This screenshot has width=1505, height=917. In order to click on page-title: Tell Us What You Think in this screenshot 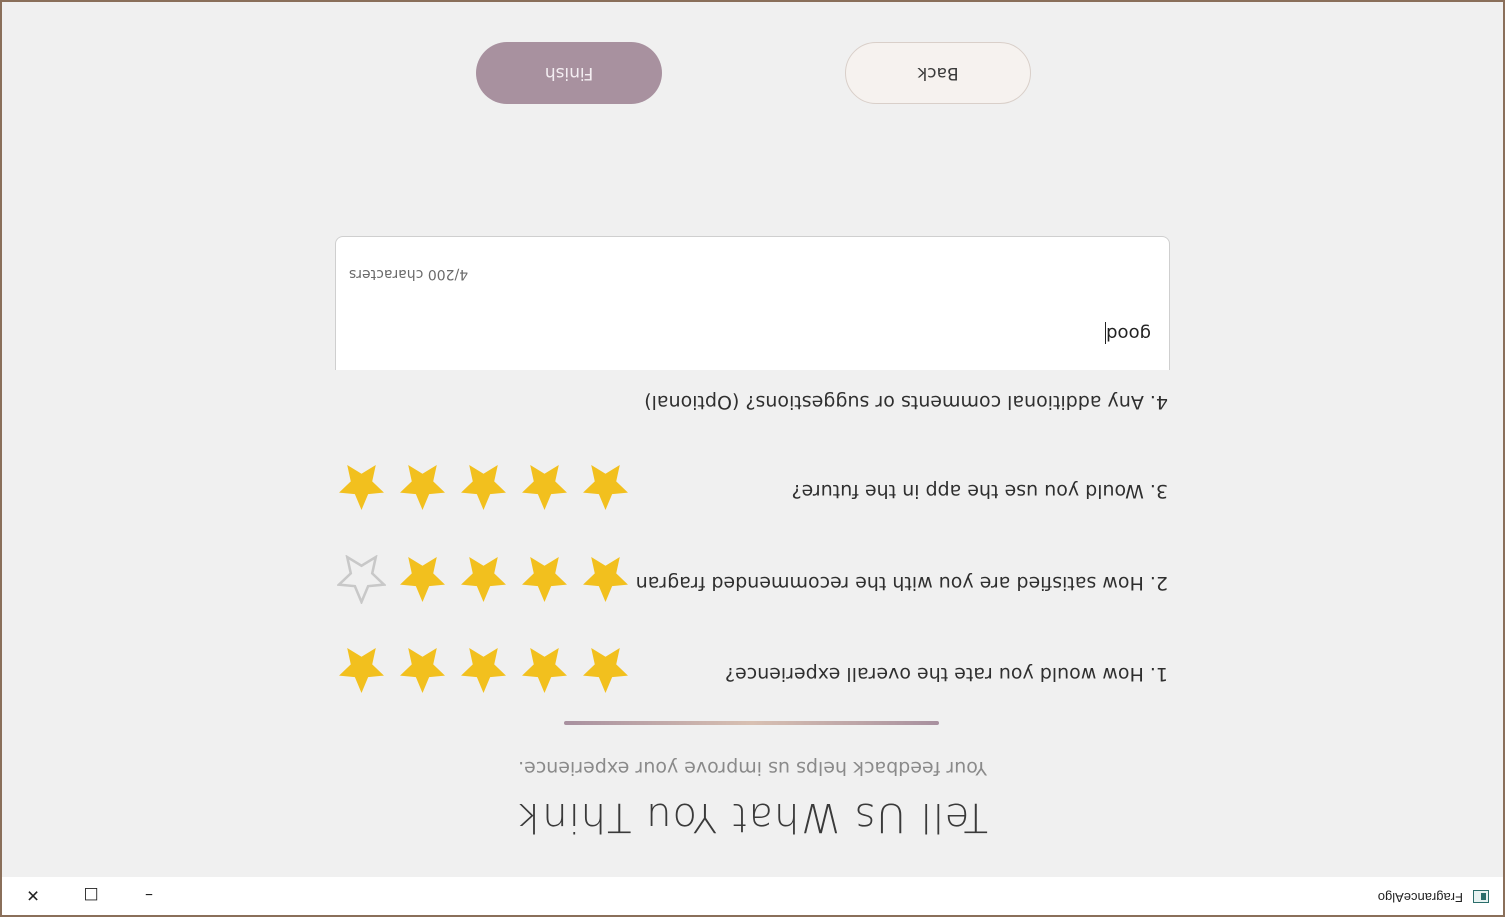, I will do `click(752, 817)`.